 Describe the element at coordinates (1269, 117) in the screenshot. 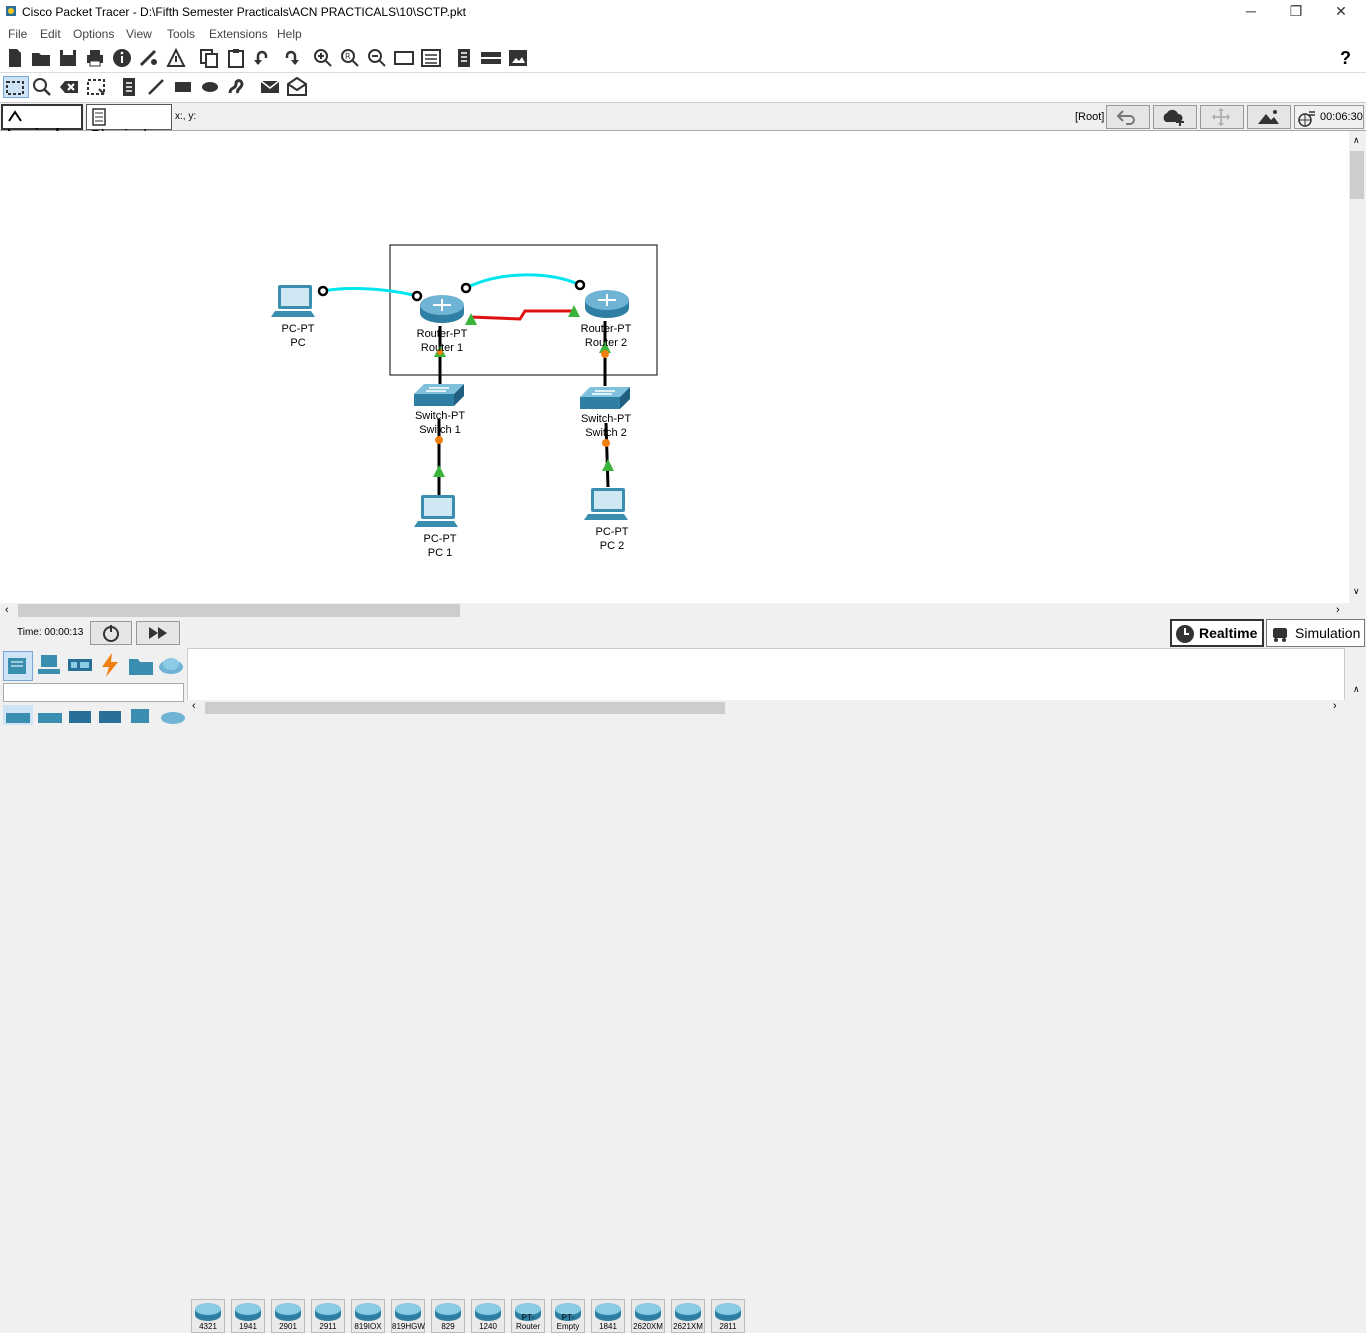

I see `set-background-button` at that location.